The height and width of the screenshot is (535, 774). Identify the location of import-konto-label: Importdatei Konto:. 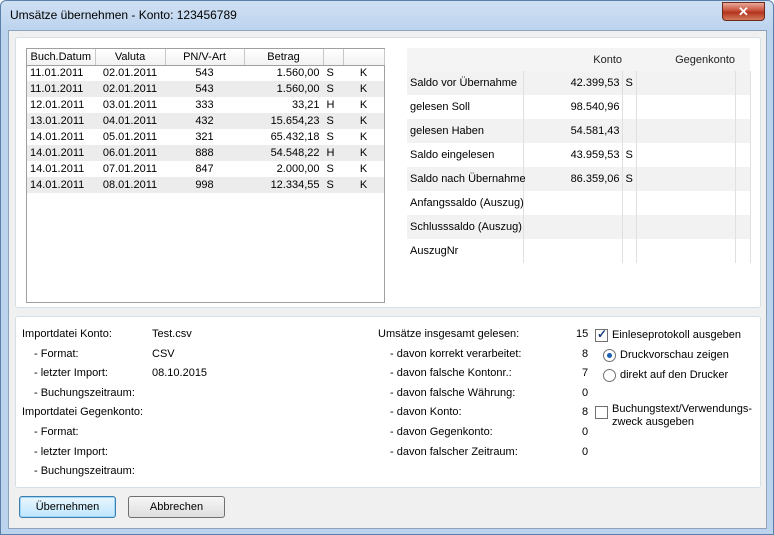
(67, 334).